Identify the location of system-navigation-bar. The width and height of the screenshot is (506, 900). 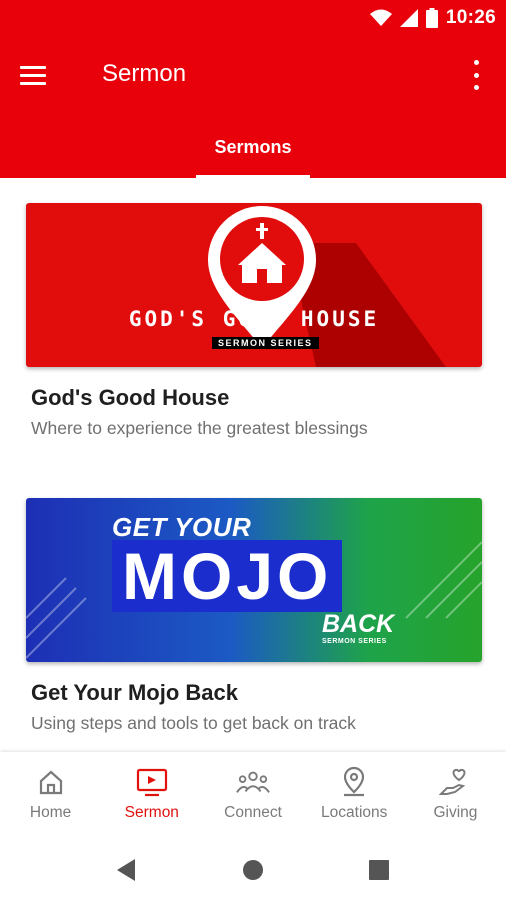
(253, 869).